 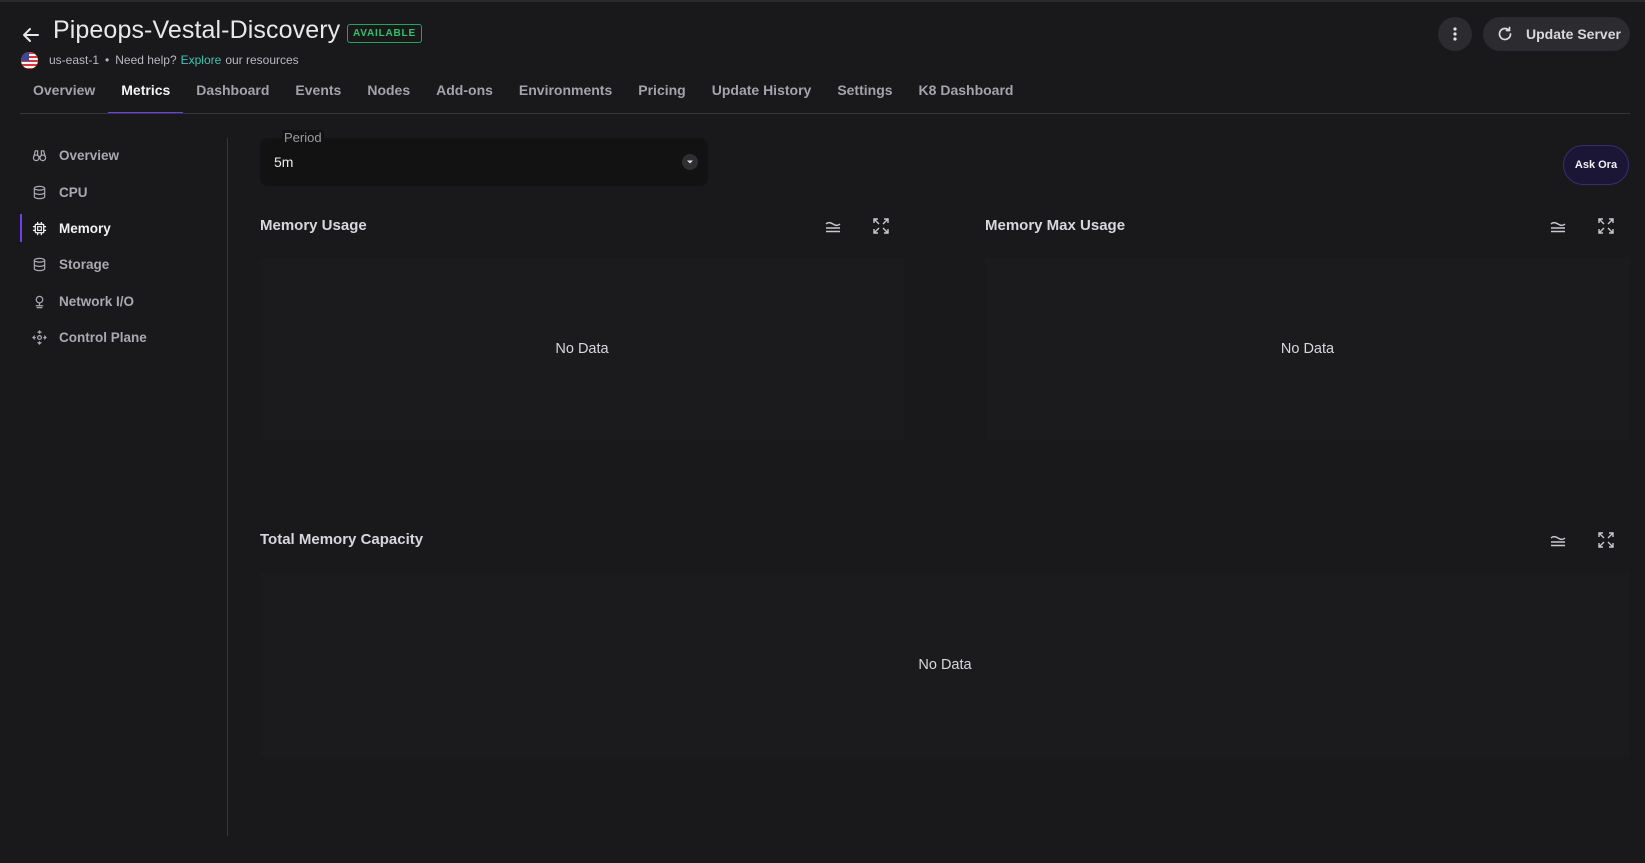 I want to click on chevron-down-icon, so click(x=690, y=162).